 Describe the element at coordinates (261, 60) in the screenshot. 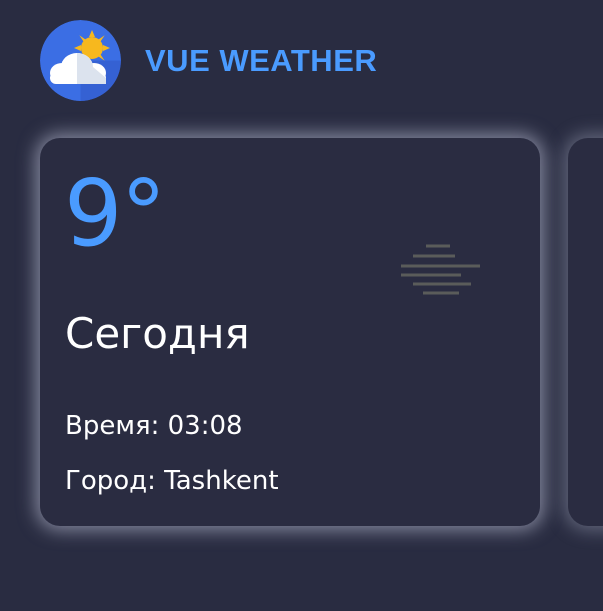

I see `app-title: VUE WEATHER` at that location.